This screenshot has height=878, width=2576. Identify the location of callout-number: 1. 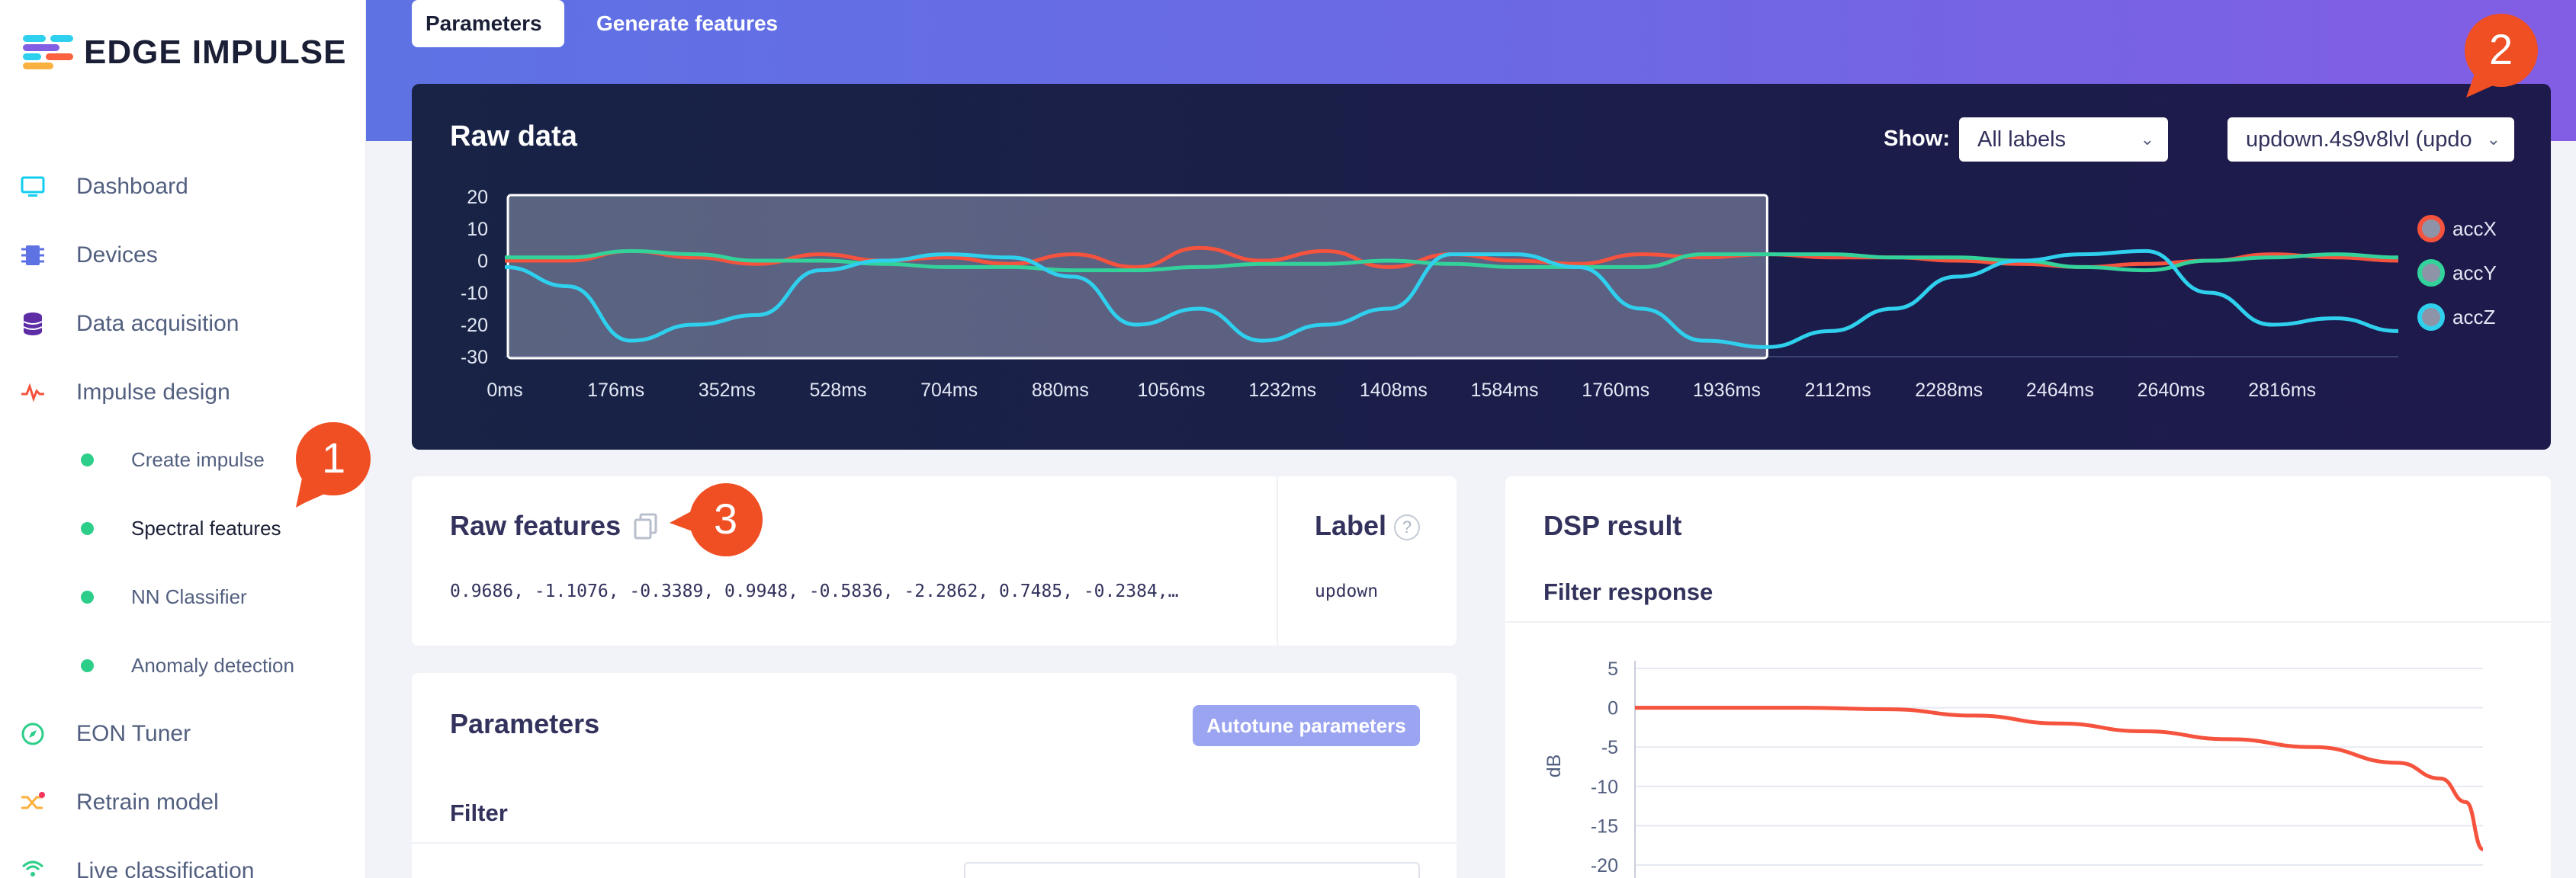
(334, 458).